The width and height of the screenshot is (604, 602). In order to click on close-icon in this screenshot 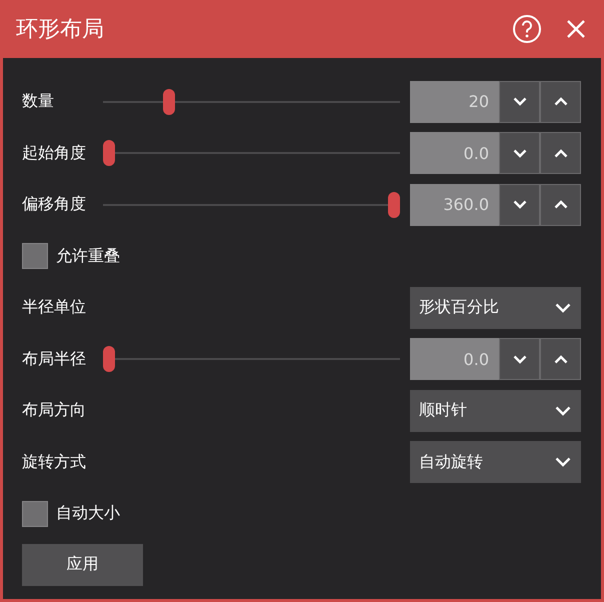, I will do `click(576, 29)`.